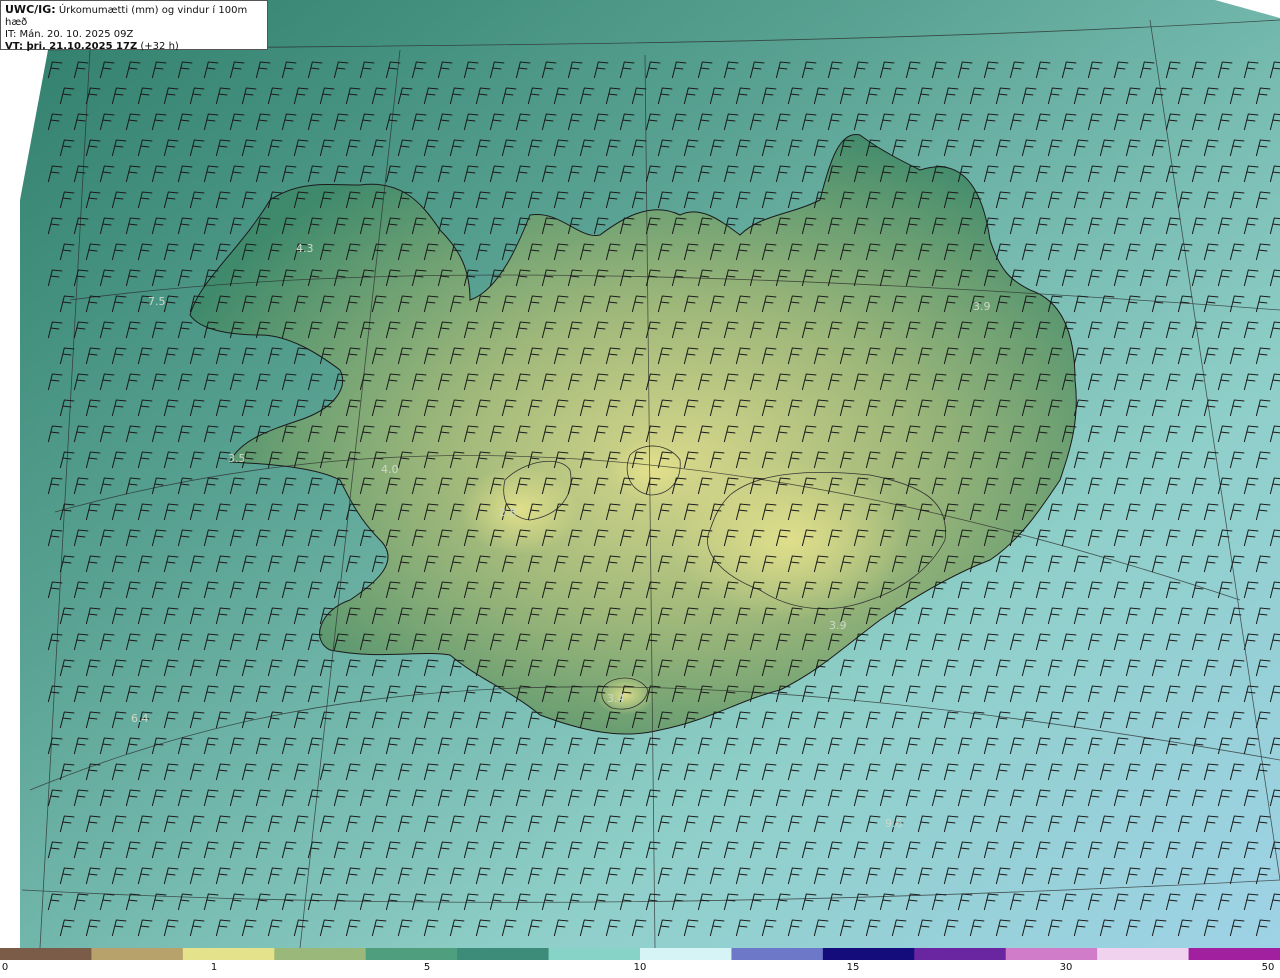 The image size is (1280, 978). What do you see at coordinates (157, 301) in the screenshot?
I see `map-value: 7.5` at bounding box center [157, 301].